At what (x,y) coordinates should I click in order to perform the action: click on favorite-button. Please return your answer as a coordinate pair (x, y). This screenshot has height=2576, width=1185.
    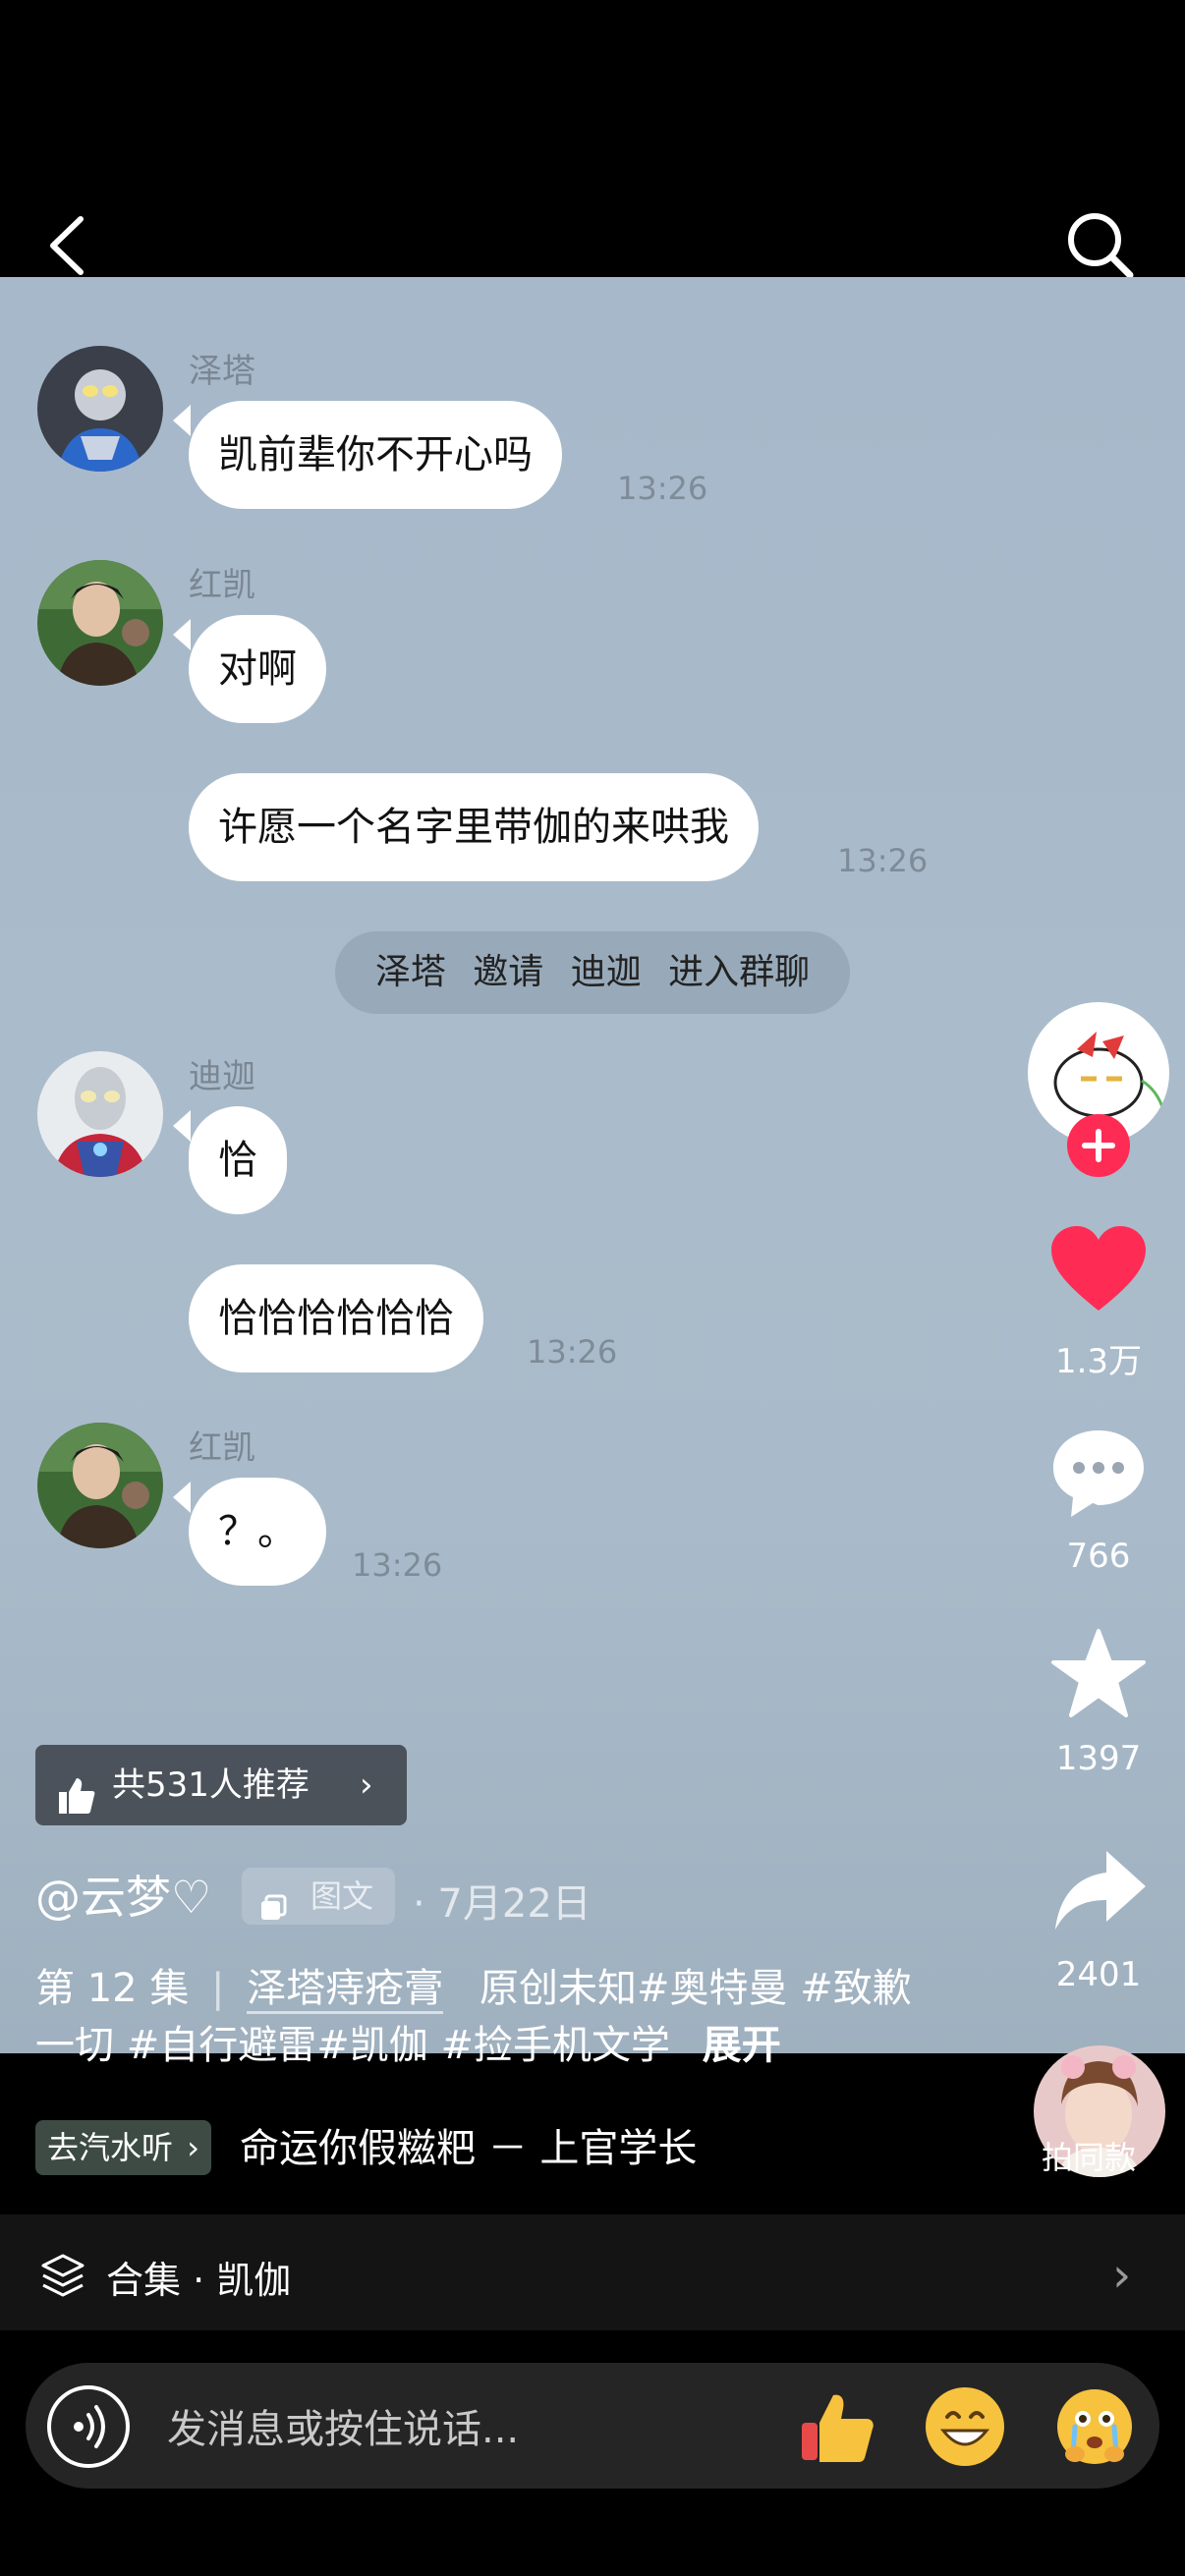
    Looking at the image, I should click on (1099, 1674).